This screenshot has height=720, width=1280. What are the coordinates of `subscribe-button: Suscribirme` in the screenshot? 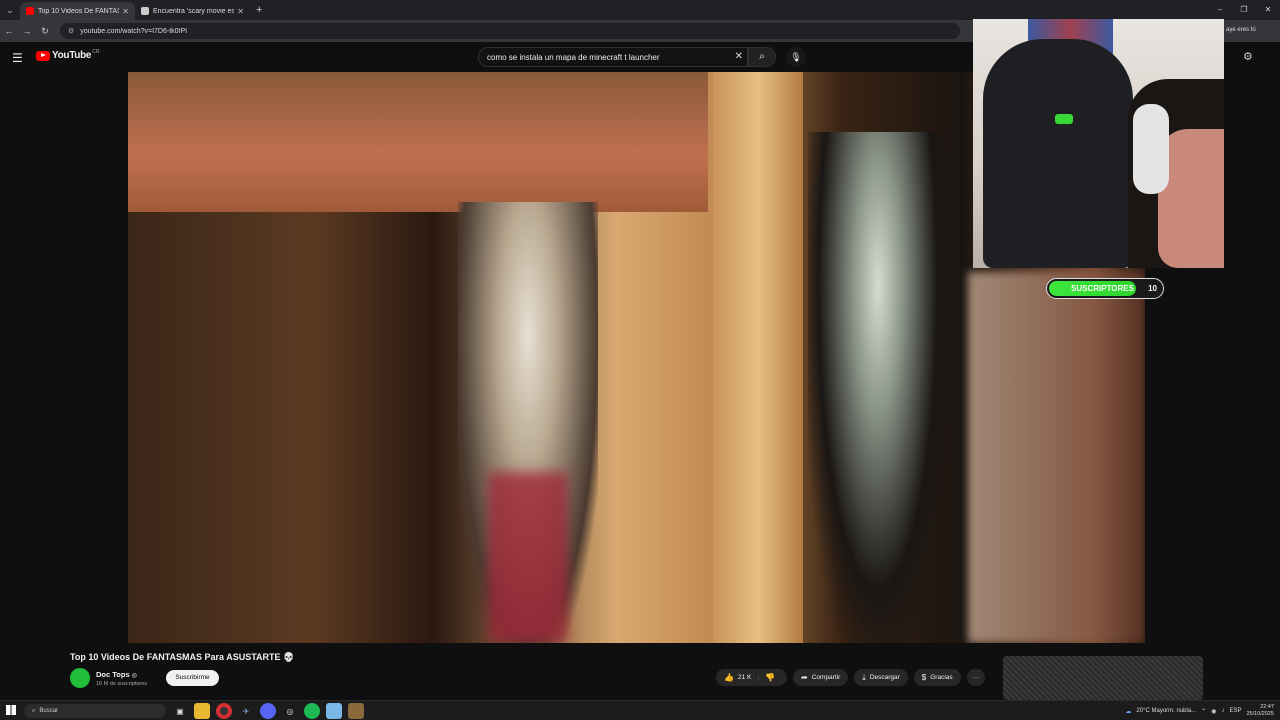 It's located at (192, 678).